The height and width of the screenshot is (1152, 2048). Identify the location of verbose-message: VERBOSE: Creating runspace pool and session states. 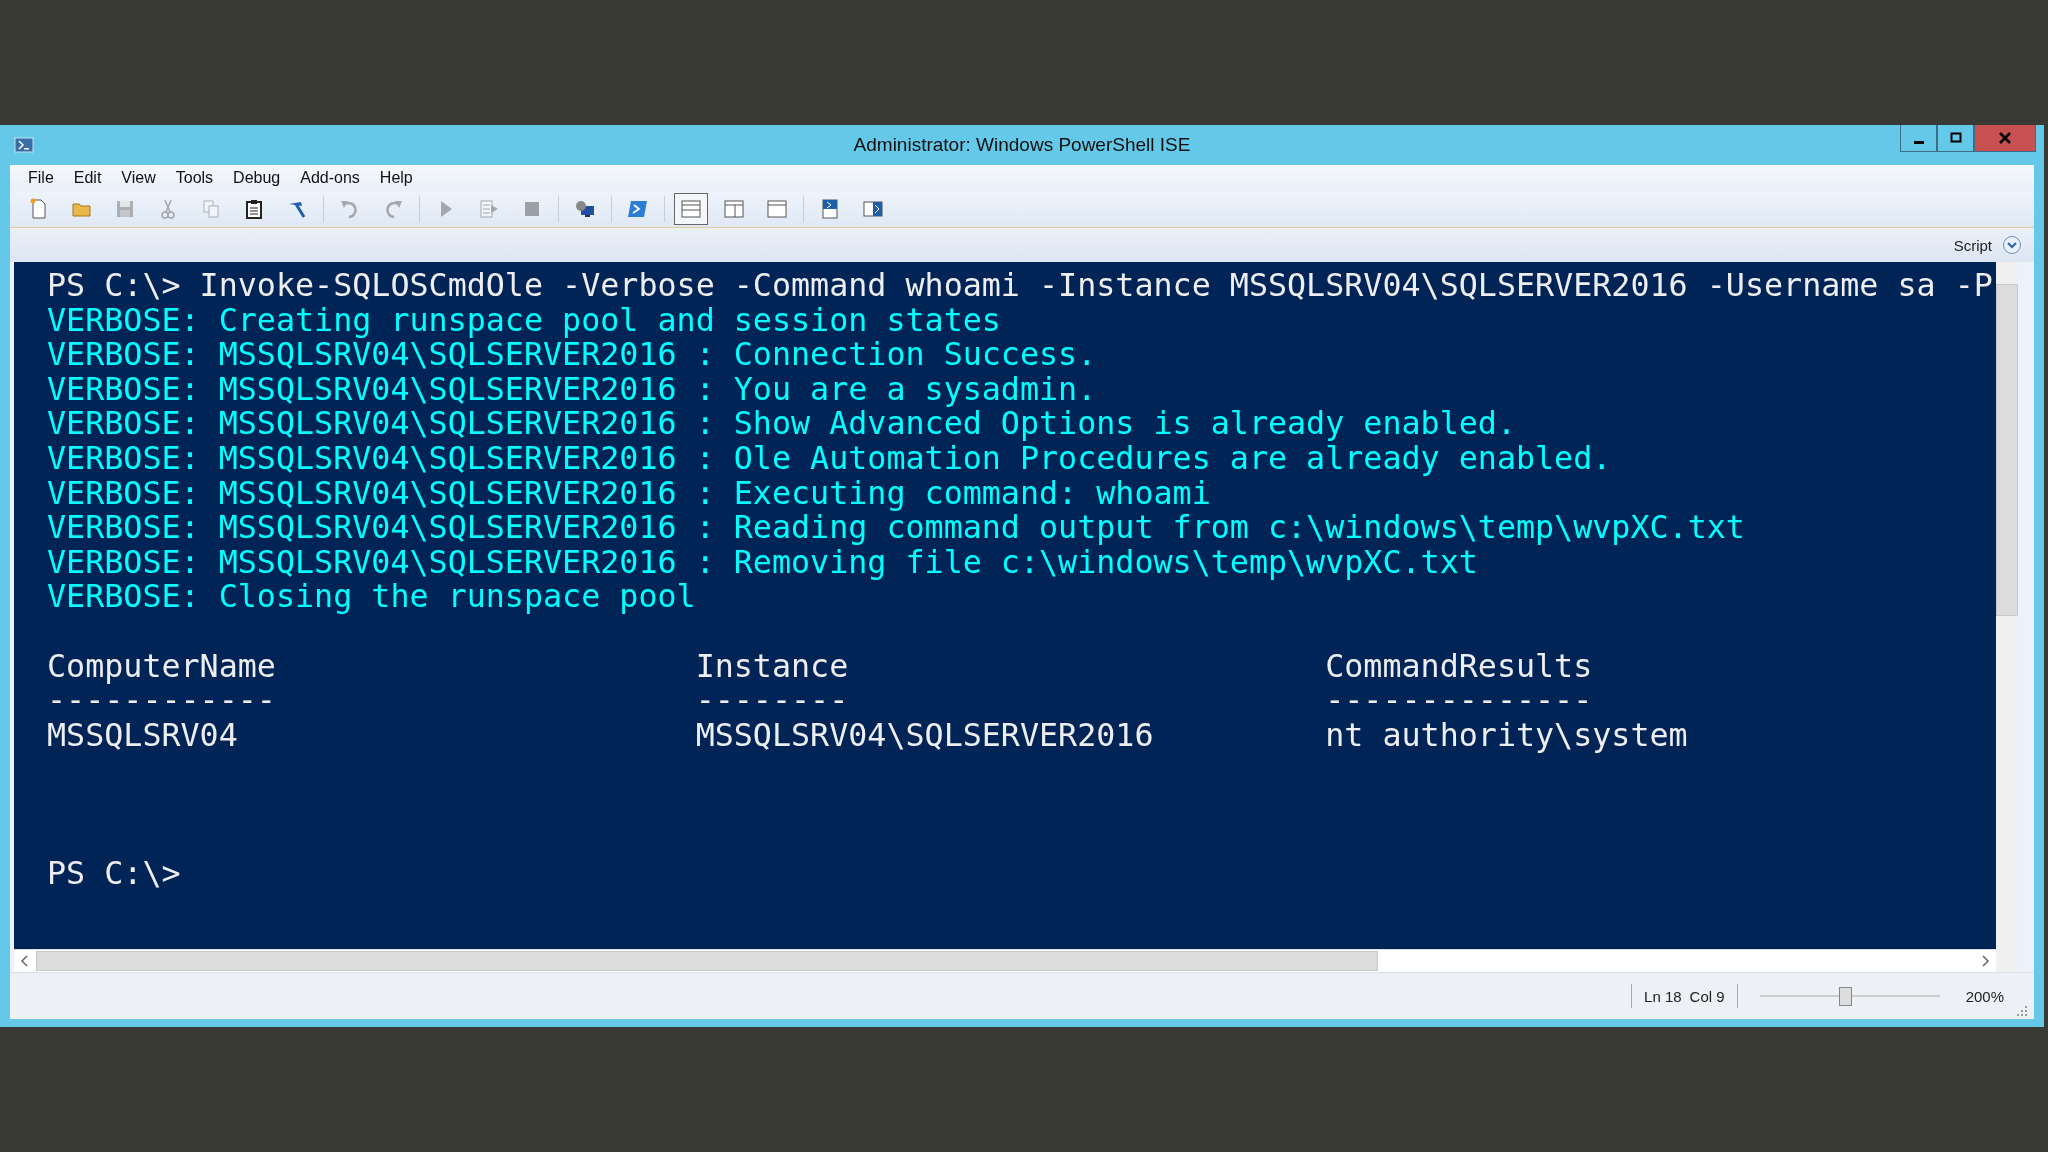
(524, 320).